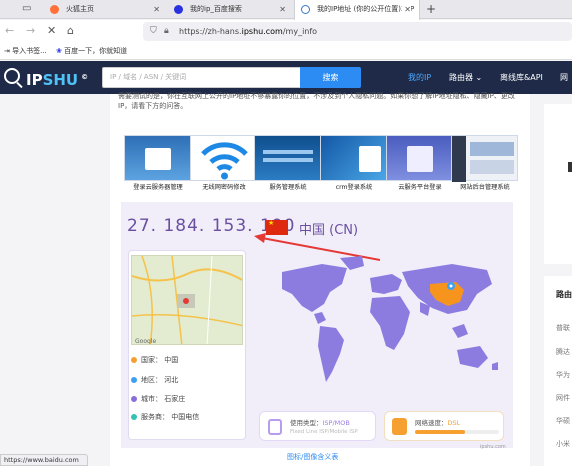 The height and width of the screenshot is (466, 572). Describe the element at coordinates (563, 375) in the screenshot. I see `router-item: 华为` at that location.